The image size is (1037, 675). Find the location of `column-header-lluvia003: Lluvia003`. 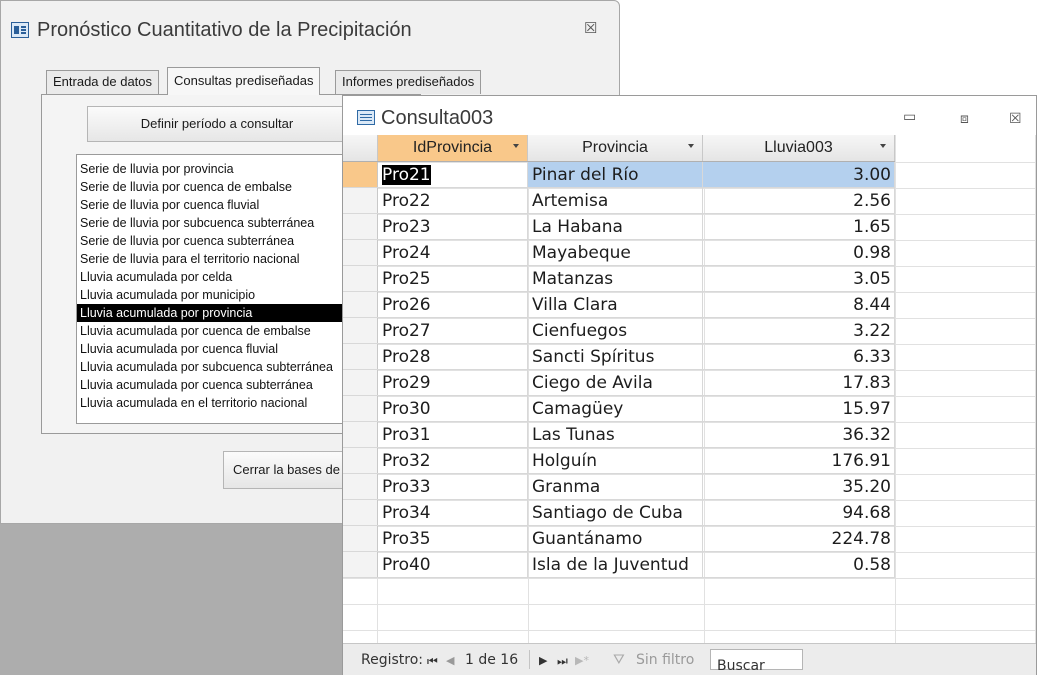

column-header-lluvia003: Lluvia003 is located at coordinates (798, 148).